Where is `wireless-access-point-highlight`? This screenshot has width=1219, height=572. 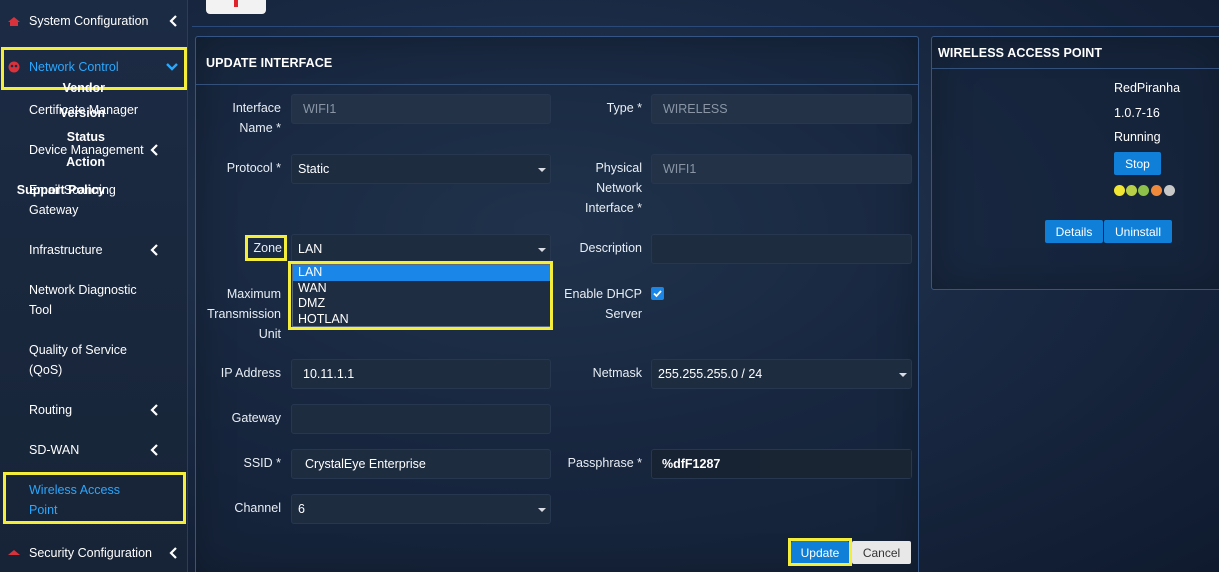 wireless-access-point-highlight is located at coordinates (94, 498).